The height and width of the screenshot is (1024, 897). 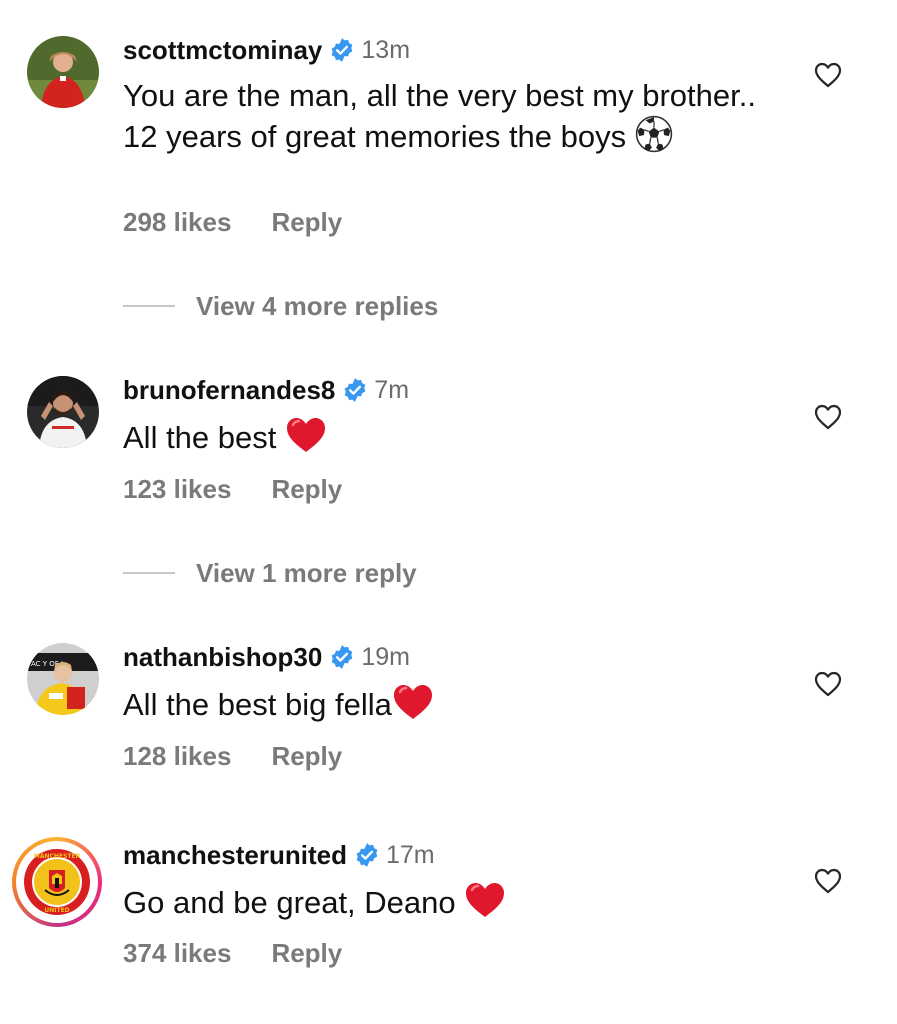 What do you see at coordinates (443, 439) in the screenshot?
I see `comment-text-block: All the best` at bounding box center [443, 439].